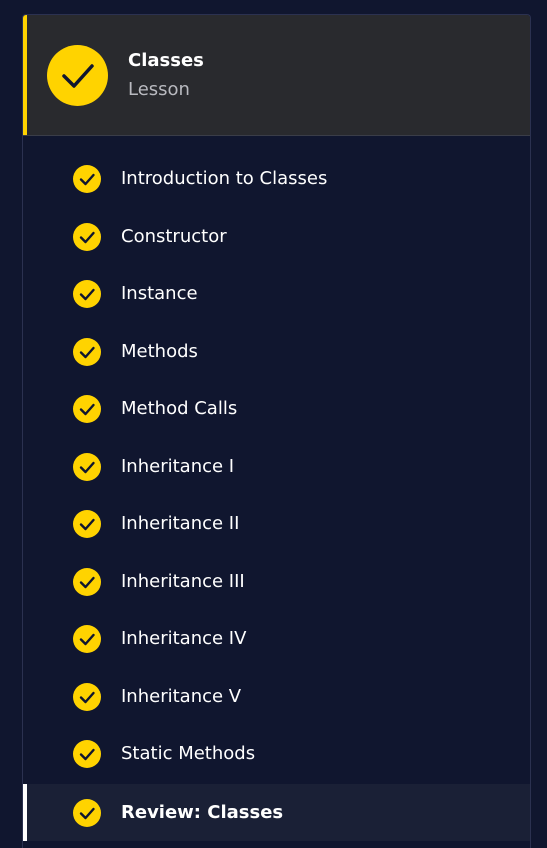 This screenshot has height=848, width=547. I want to click on lesson-complete-check-icon, so click(77, 75).